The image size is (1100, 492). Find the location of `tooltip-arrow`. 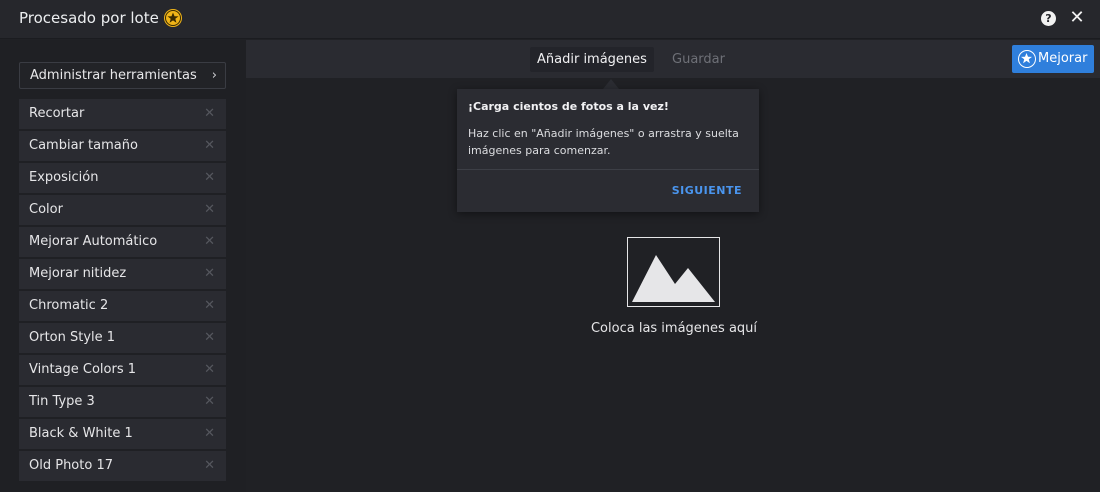

tooltip-arrow is located at coordinates (611, 84).